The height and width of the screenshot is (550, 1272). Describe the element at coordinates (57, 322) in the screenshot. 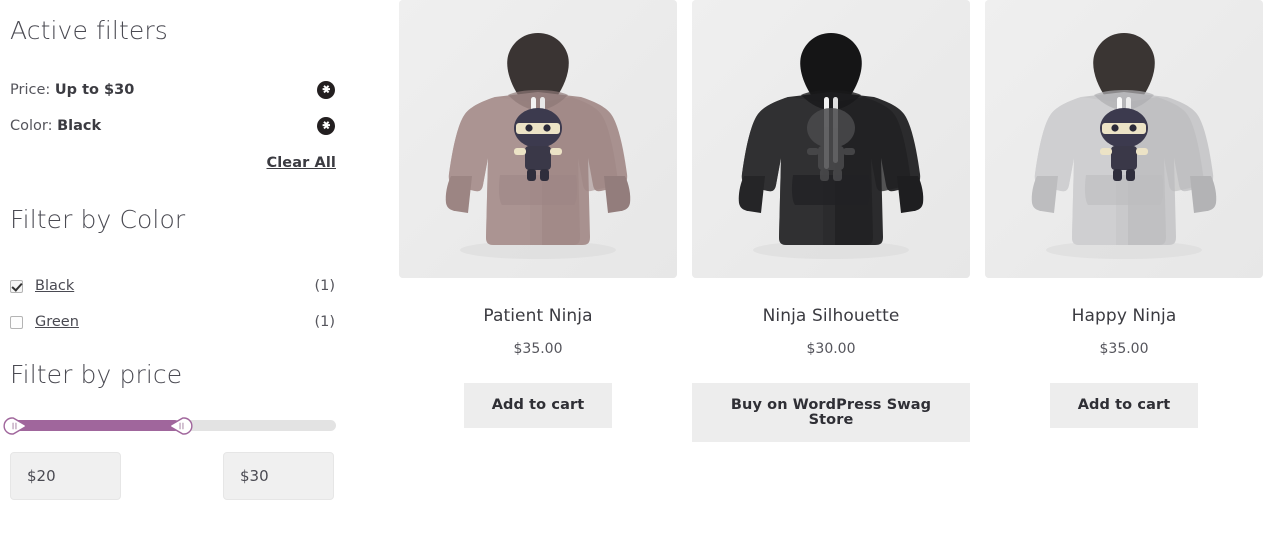

I see `color-option-label: Green` at that location.